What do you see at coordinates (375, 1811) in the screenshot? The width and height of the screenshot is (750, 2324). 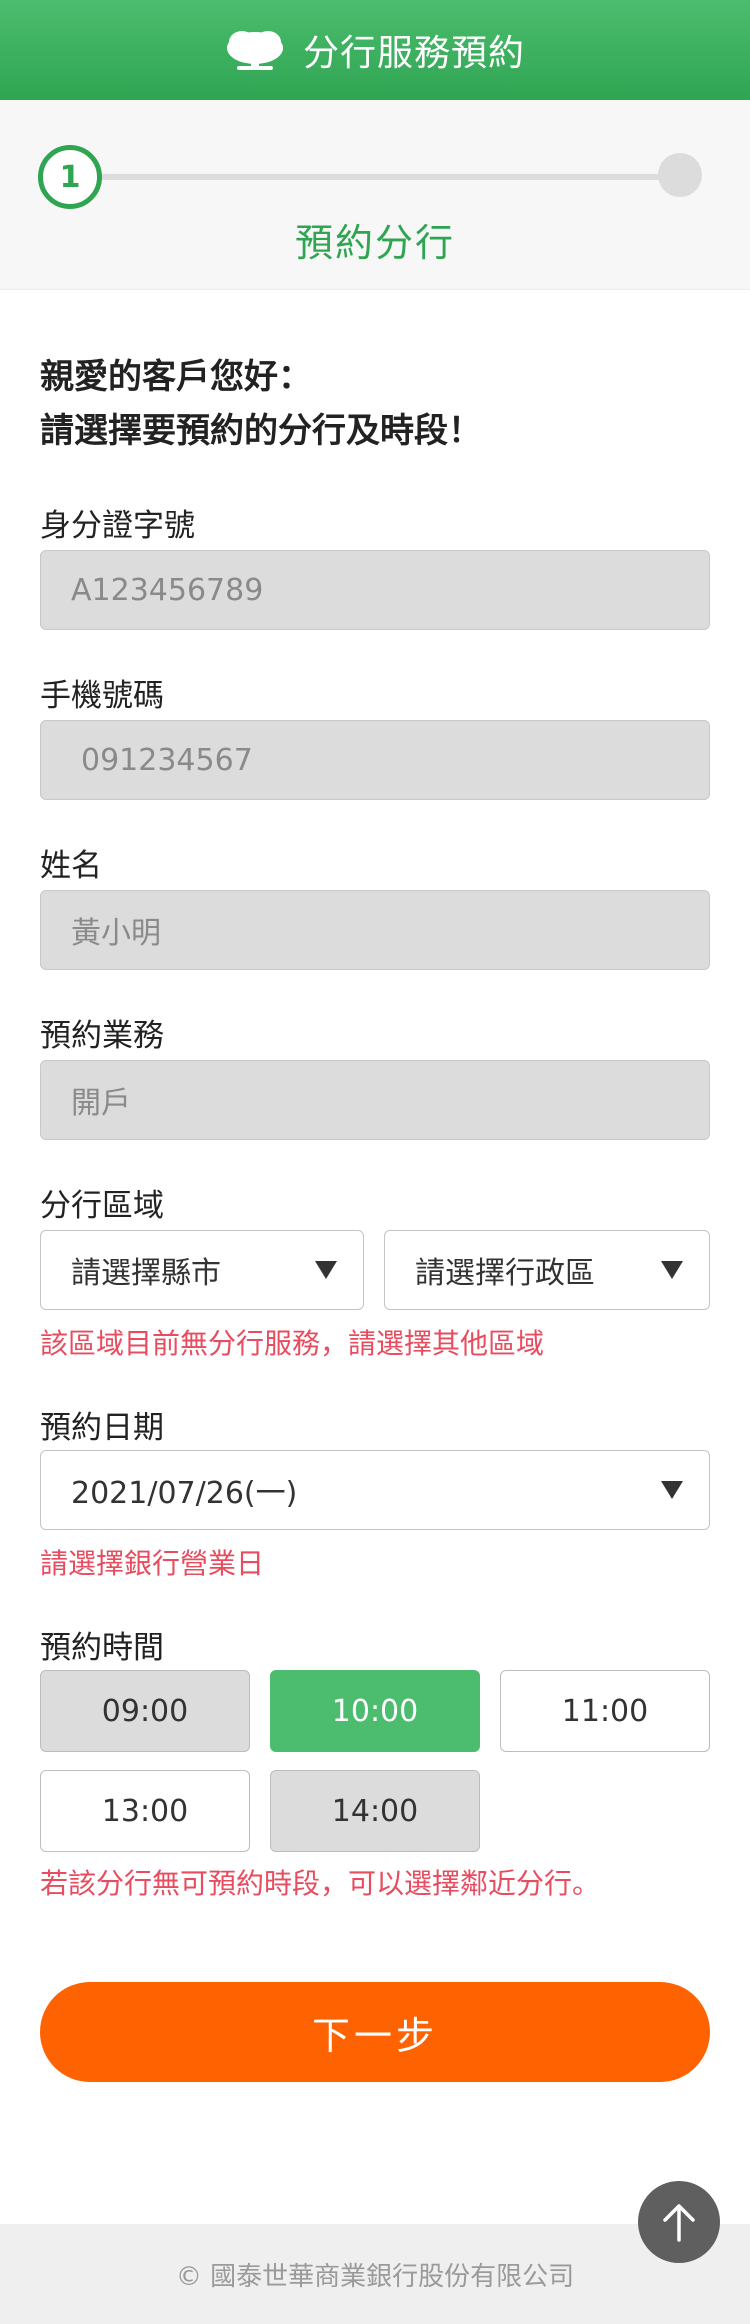 I see `time-slot-1400: 14:00` at bounding box center [375, 1811].